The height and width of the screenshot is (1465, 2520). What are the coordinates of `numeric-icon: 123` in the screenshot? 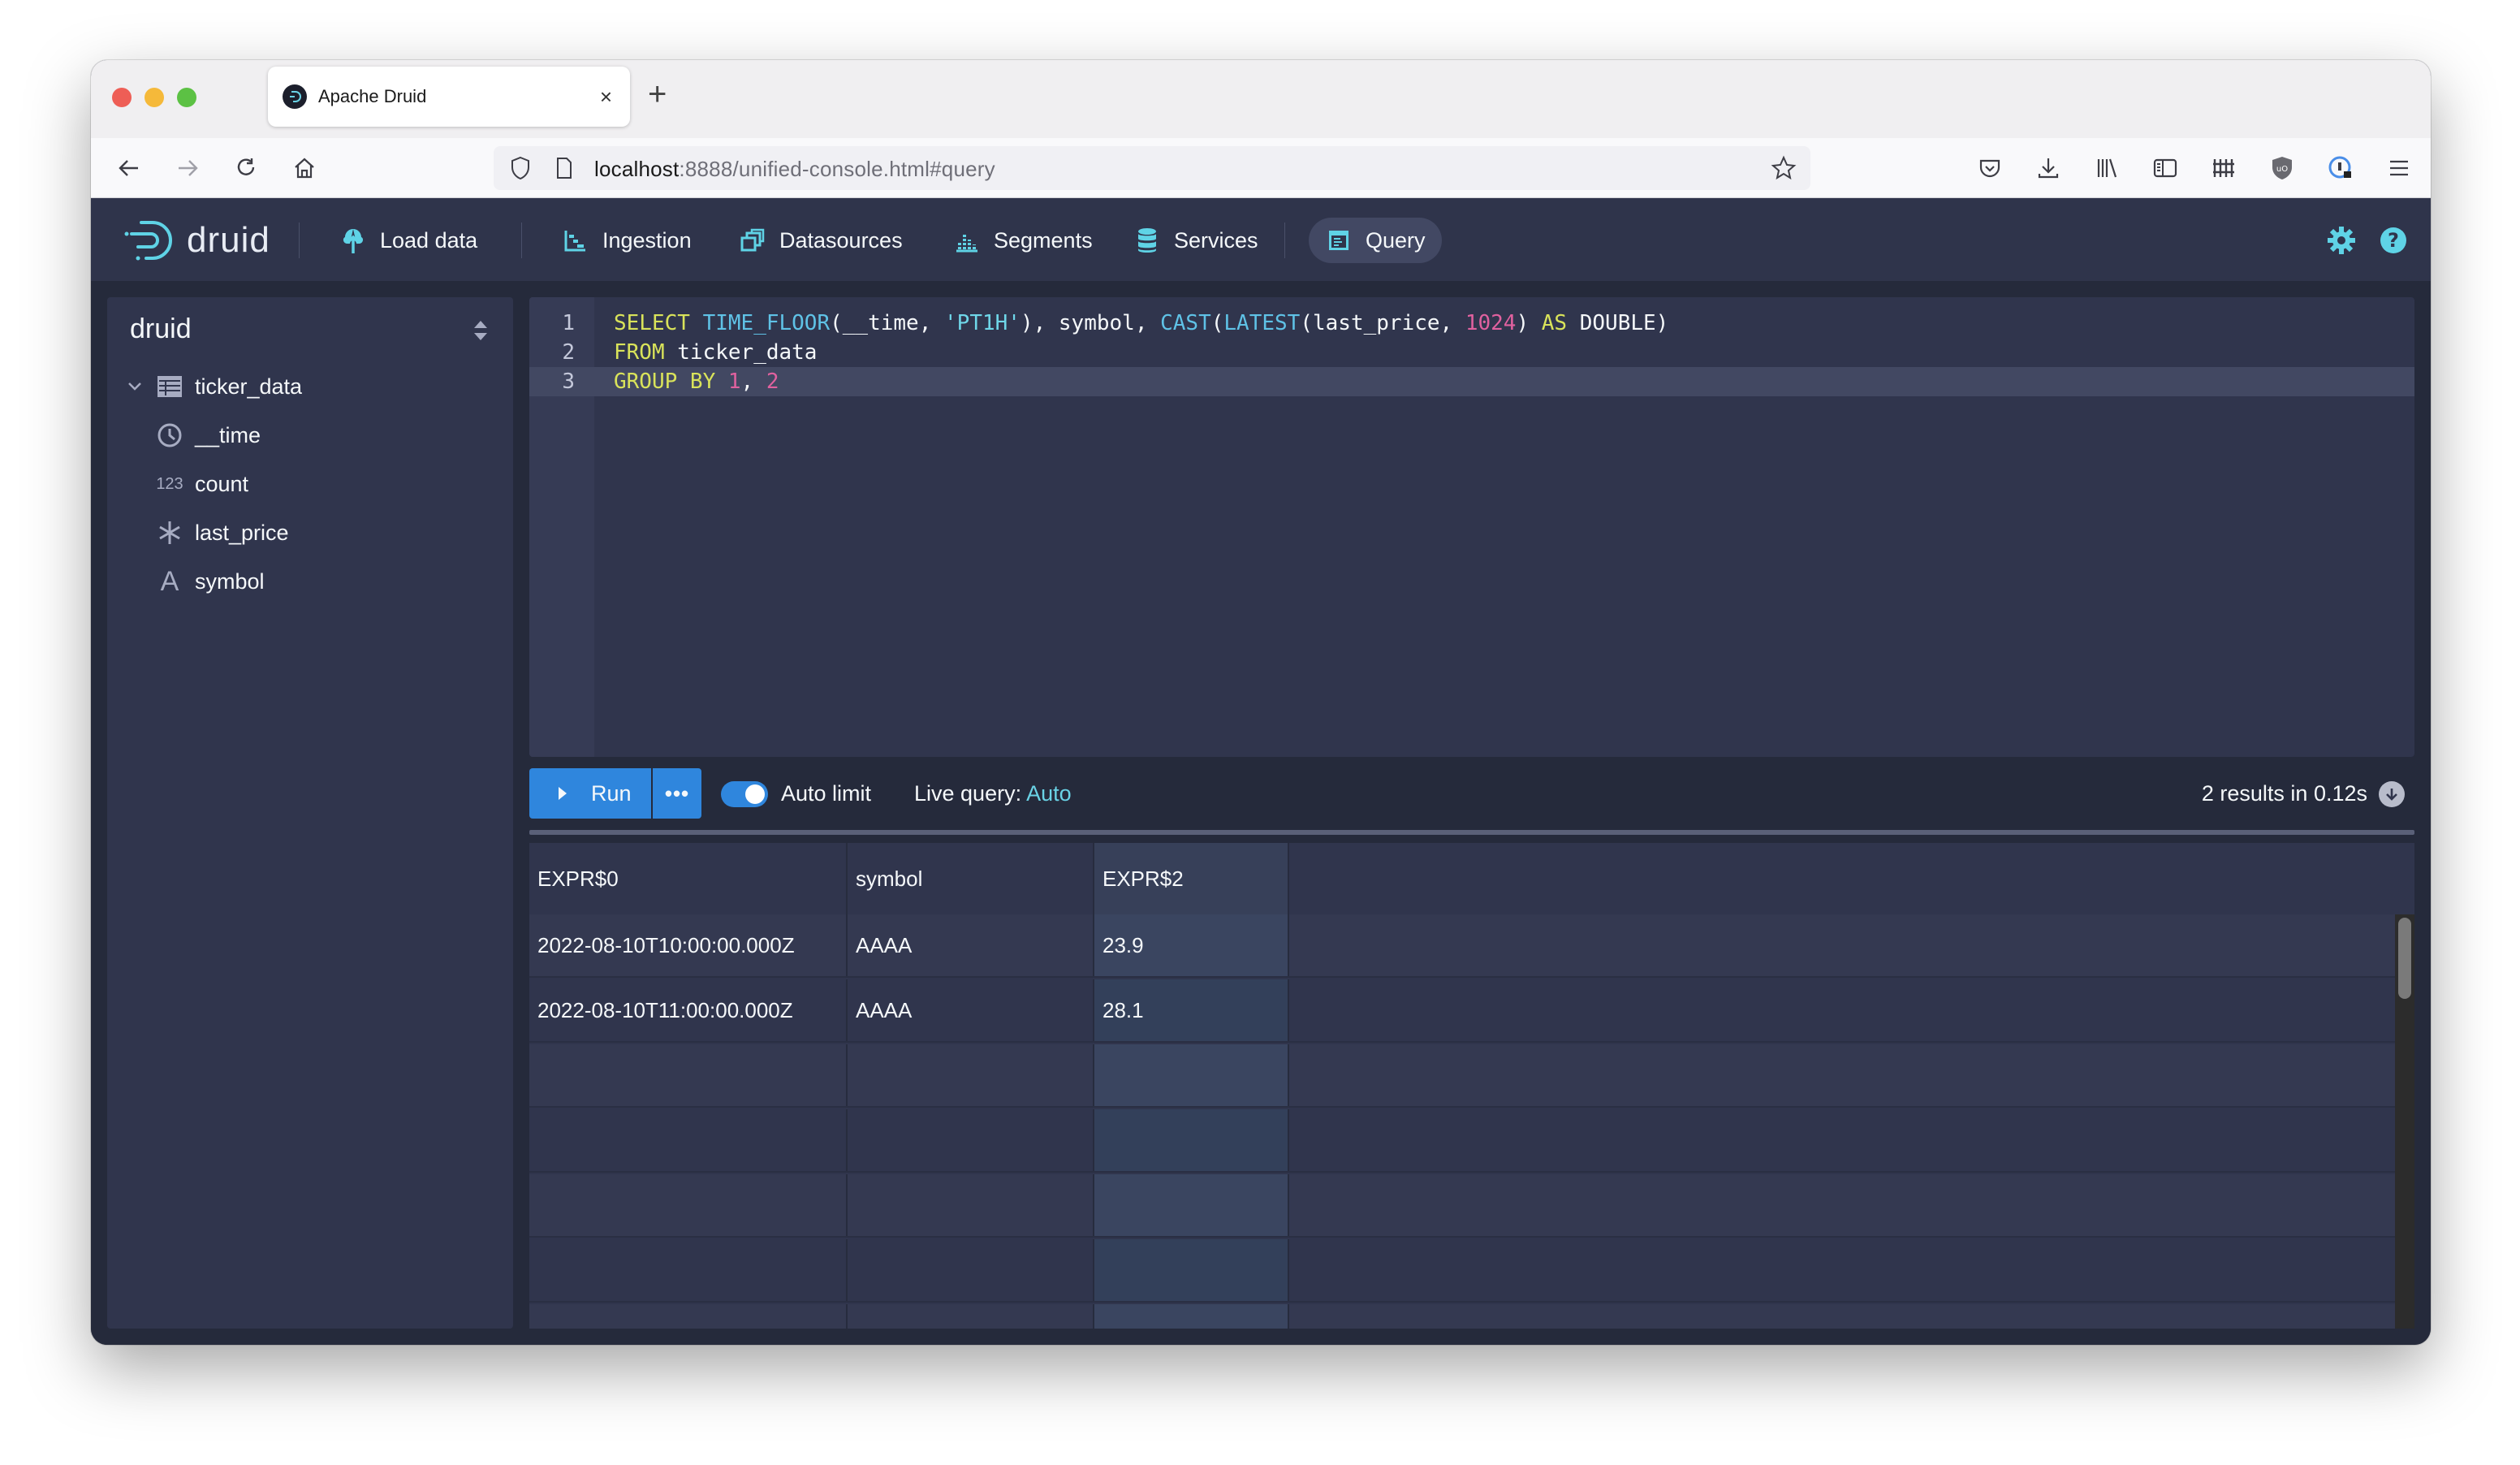 It's located at (169, 484).